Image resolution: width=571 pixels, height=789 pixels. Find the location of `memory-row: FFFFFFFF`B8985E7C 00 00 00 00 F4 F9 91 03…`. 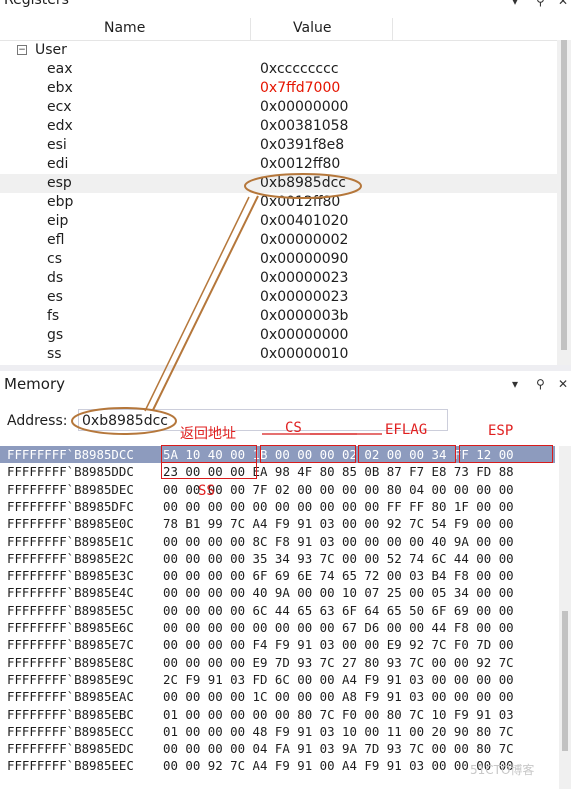

memory-row: FFFFFFFF`B8985E7C 00 00 00 00 F4 F9 91 03… is located at coordinates (277, 644).